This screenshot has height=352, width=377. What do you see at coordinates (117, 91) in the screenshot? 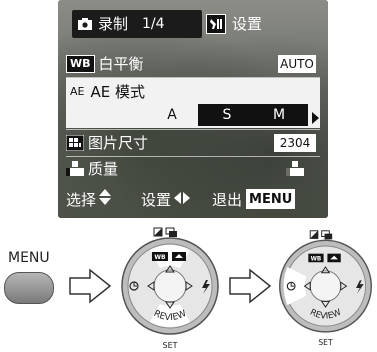
I see `ae-mode-label: AE 模式` at bounding box center [117, 91].